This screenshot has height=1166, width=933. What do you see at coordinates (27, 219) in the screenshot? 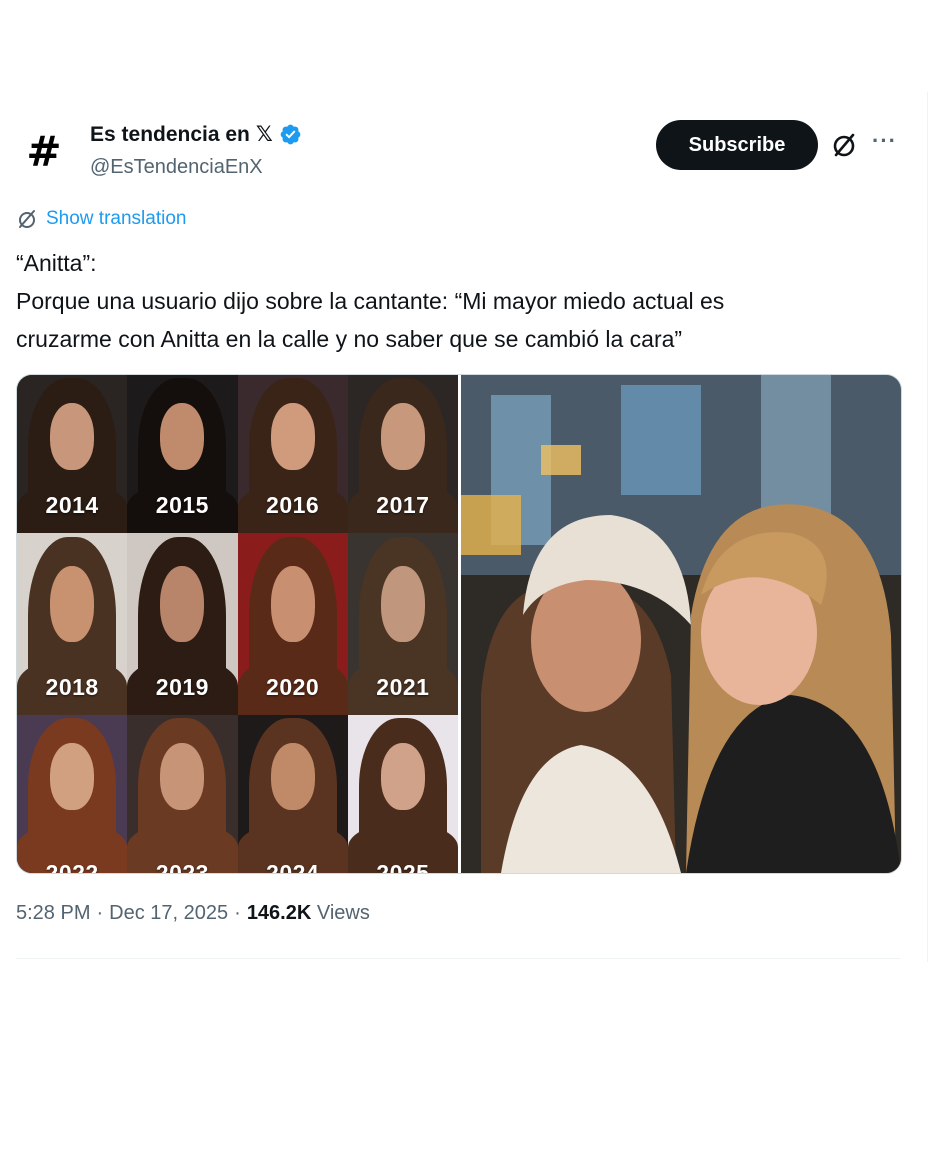
I see `translate-icon` at bounding box center [27, 219].